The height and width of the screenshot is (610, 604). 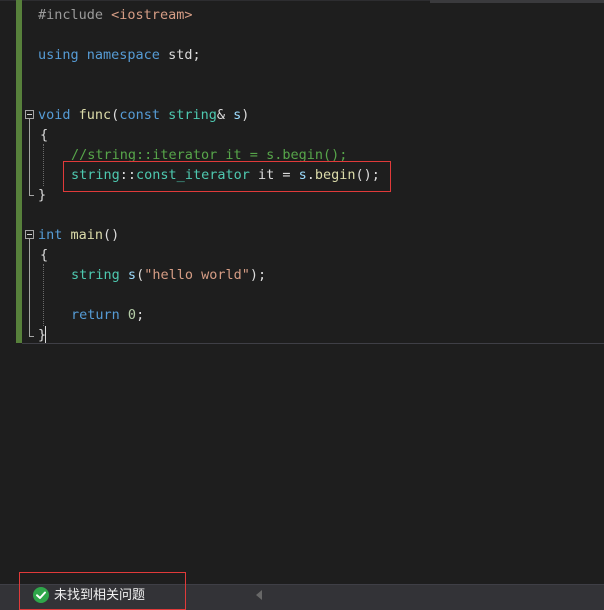 What do you see at coordinates (78, 235) in the screenshot?
I see `code-line-main-decl: int main()` at bounding box center [78, 235].